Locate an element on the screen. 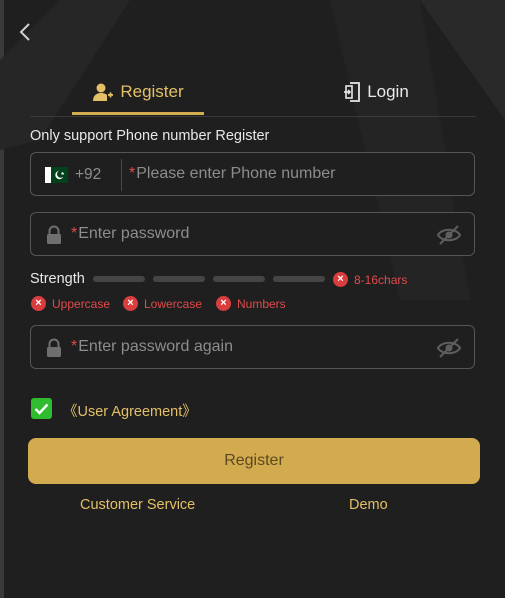 This screenshot has height=598, width=505. register-note: Only support Phone number Register is located at coordinates (150, 136).